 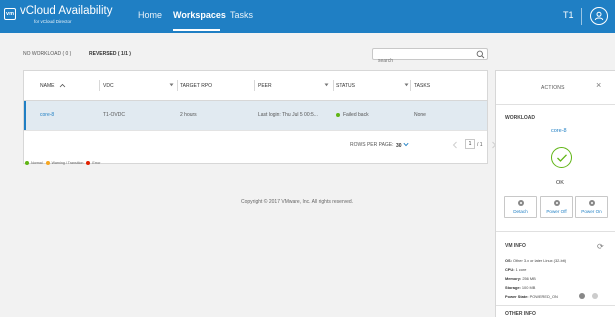 What do you see at coordinates (53, 21) in the screenshot?
I see `app-subtitle: for vCloud Director` at bounding box center [53, 21].